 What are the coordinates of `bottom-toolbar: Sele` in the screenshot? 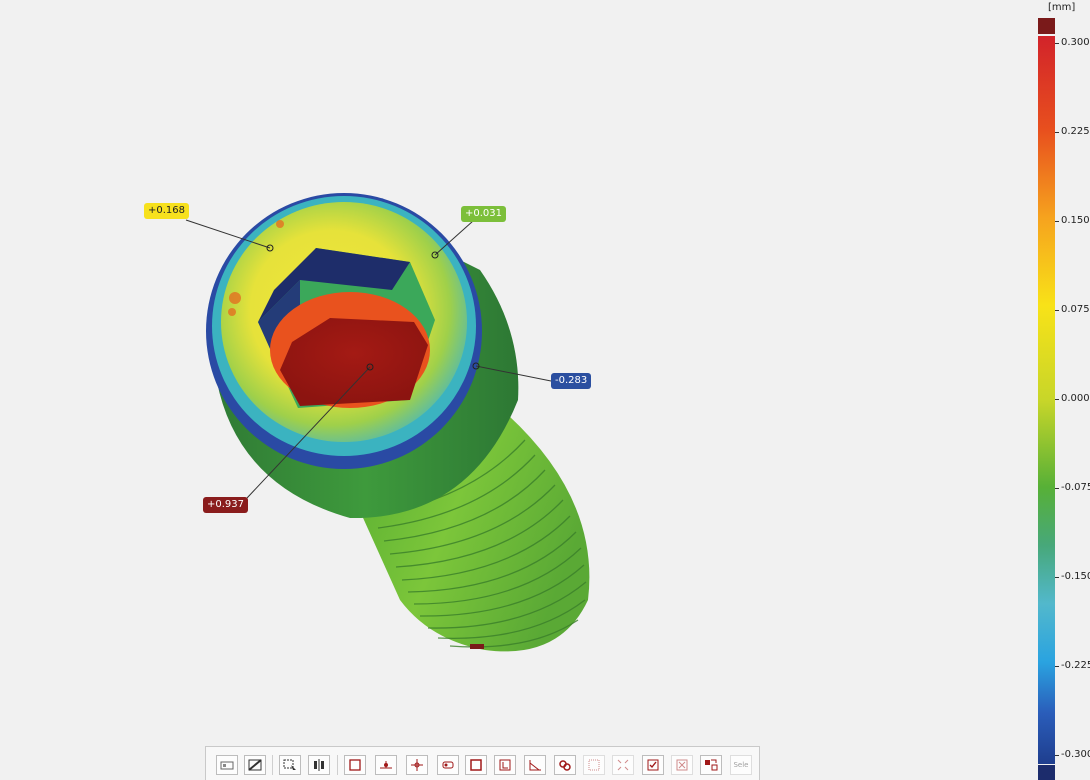 It's located at (482, 763).